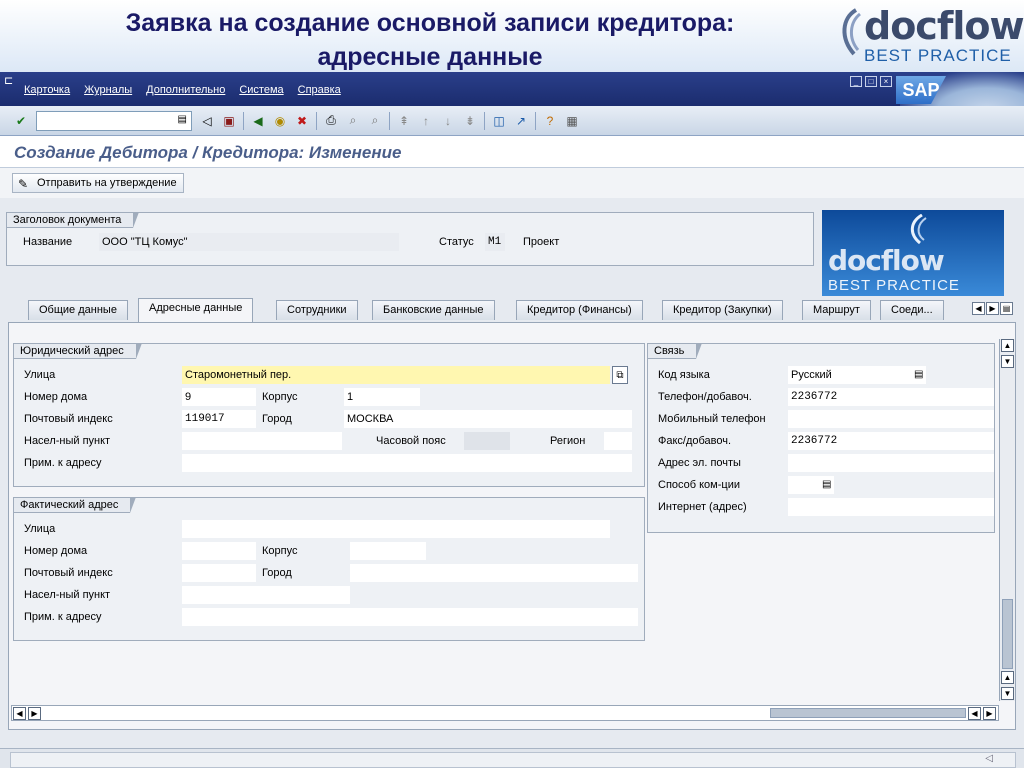 Image resolution: width=1024 pixels, height=768 pixels. What do you see at coordinates (886, 81) in the screenshot?
I see `close-window-icon: ×` at bounding box center [886, 81].